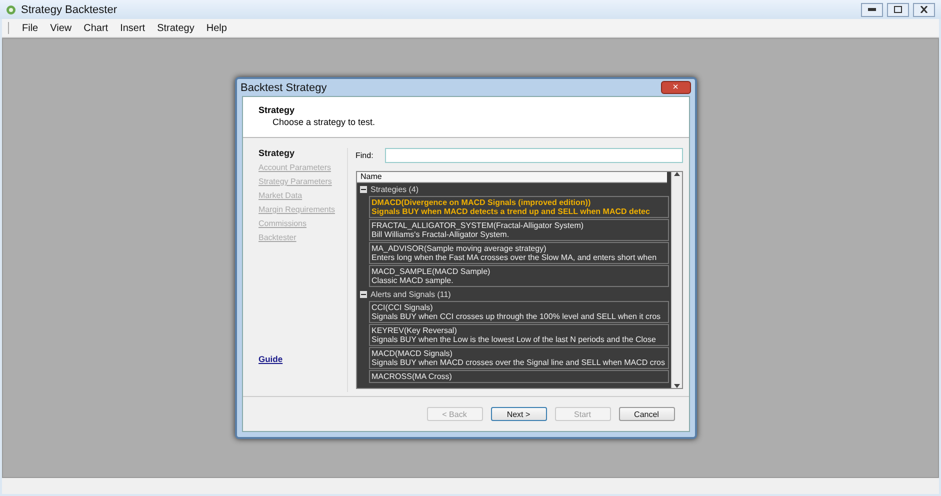 The image size is (941, 496). I want to click on strategy-description: Signals BUY when MACD detects a trend up and SELL when MACD detec, so click(511, 211).